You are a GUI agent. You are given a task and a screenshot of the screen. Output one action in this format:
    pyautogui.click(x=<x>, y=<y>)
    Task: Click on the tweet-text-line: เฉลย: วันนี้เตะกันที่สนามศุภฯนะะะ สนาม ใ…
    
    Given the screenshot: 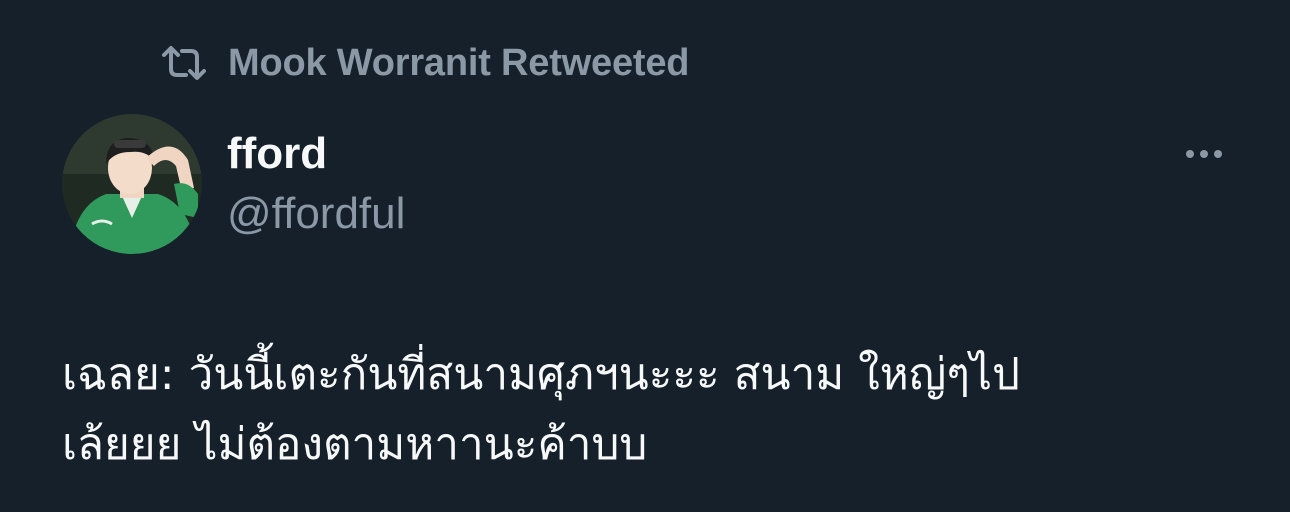 What is the action you would take?
    pyautogui.click(x=541, y=374)
    